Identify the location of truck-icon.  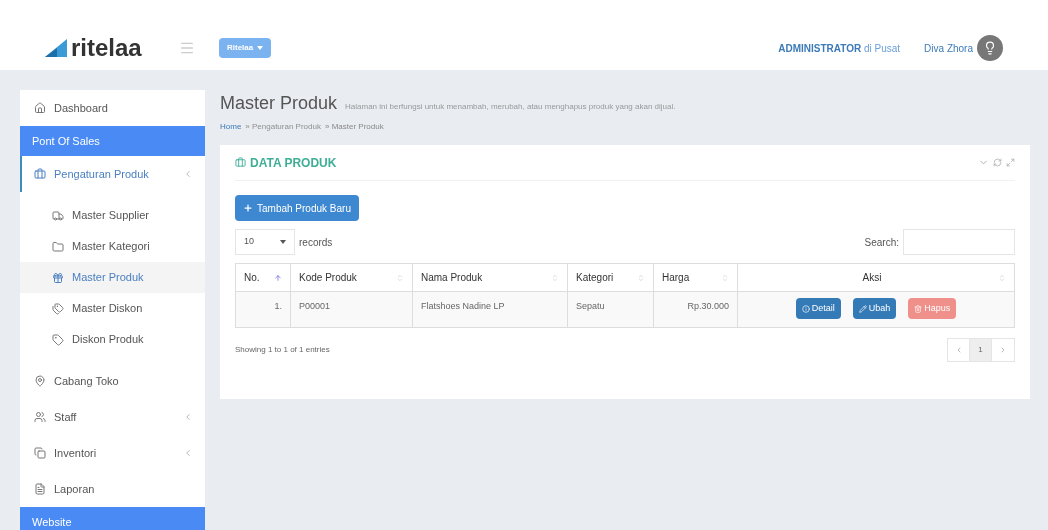
(58, 215).